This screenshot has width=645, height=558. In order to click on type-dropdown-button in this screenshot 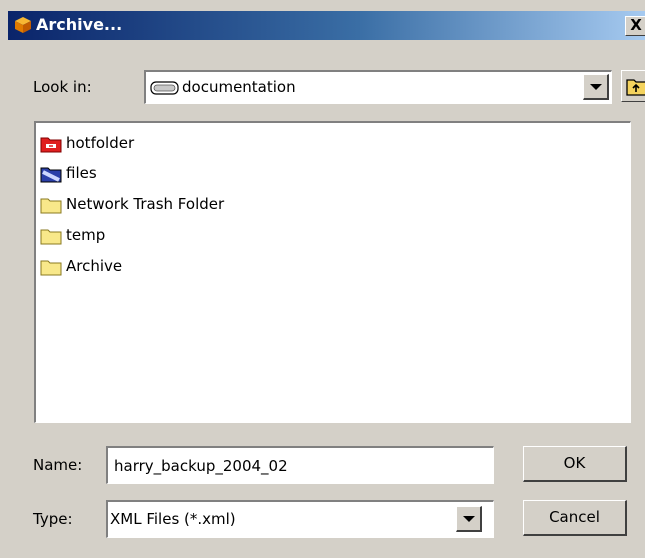, I will do `click(469, 519)`.